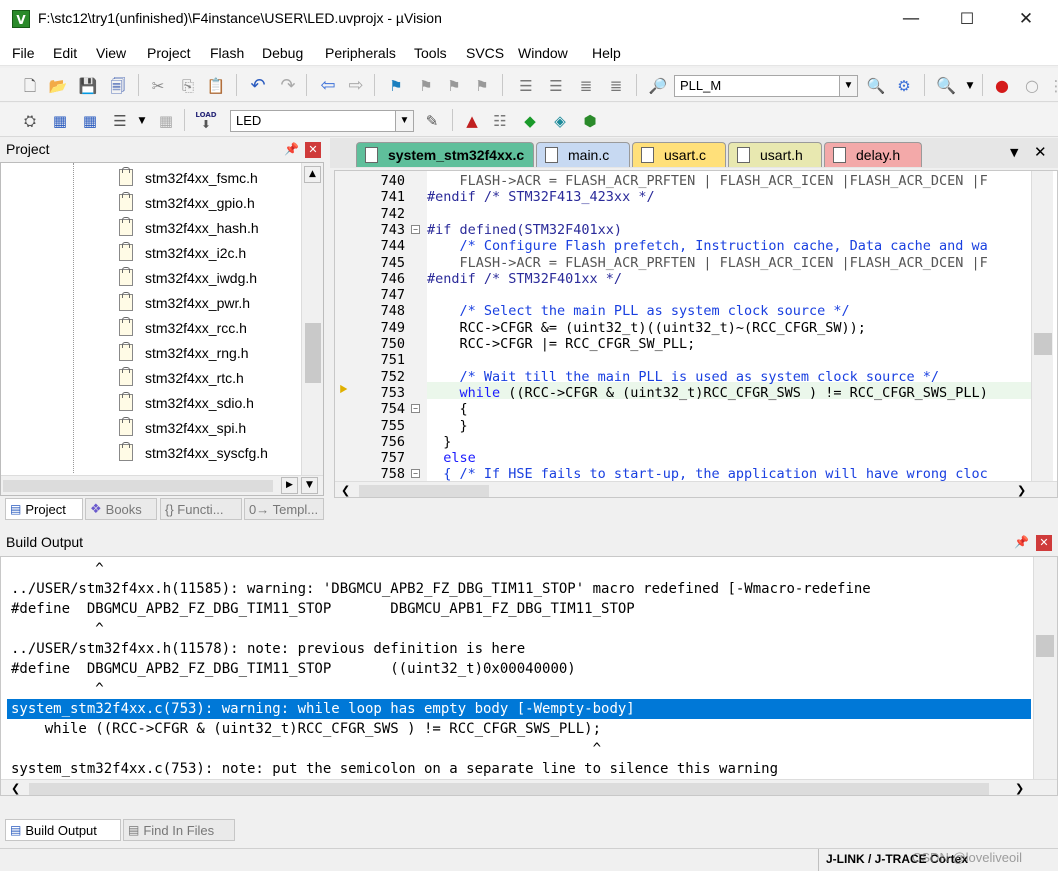 This screenshot has height=871, width=1058. Describe the element at coordinates (312, 174) in the screenshot. I see `scroll-up-icon: ▲` at that location.